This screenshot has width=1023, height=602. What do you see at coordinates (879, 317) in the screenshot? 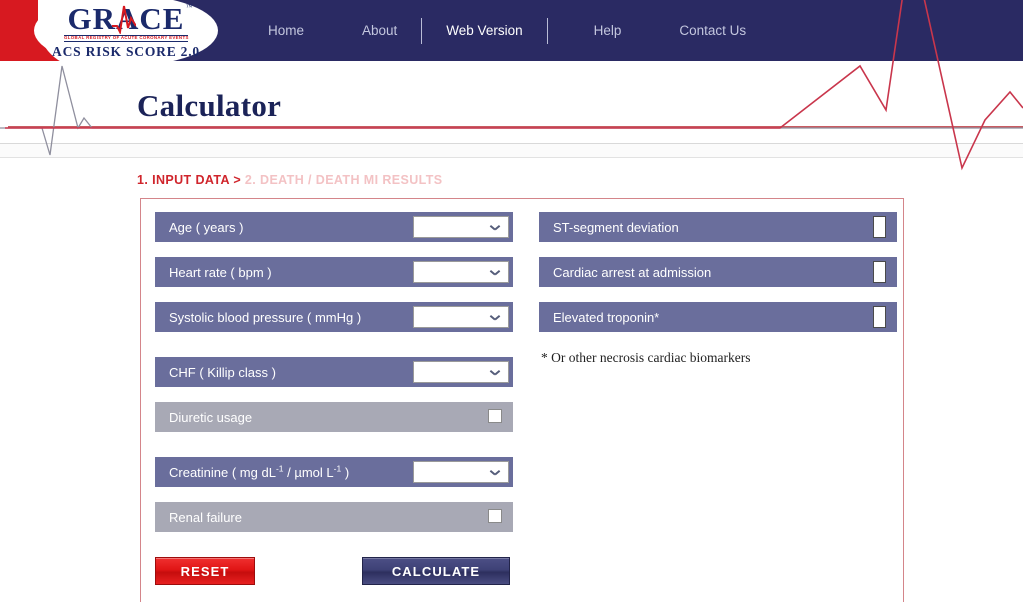
I see `elevated-troponin-checkbox` at bounding box center [879, 317].